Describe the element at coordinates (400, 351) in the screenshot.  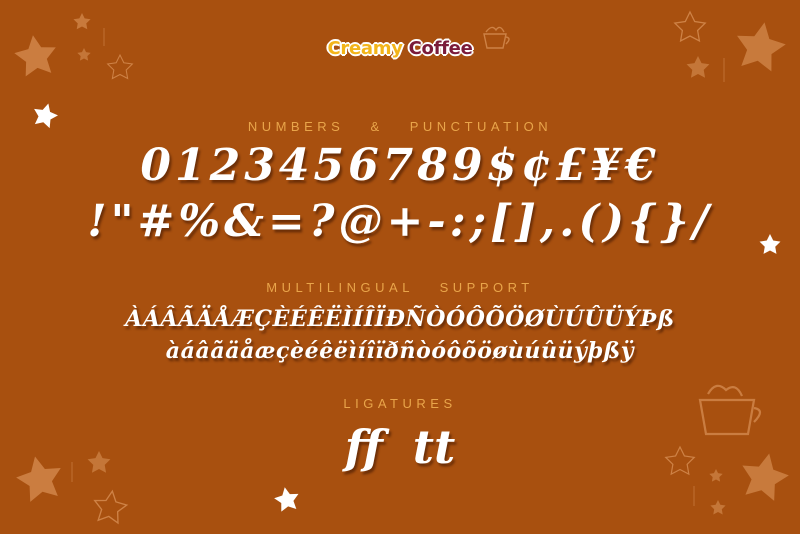
I see `multilingual-lowercase-row: àáâãäåæçèéêëìíîïðñòóôõöøùúûüýþßÿ` at that location.